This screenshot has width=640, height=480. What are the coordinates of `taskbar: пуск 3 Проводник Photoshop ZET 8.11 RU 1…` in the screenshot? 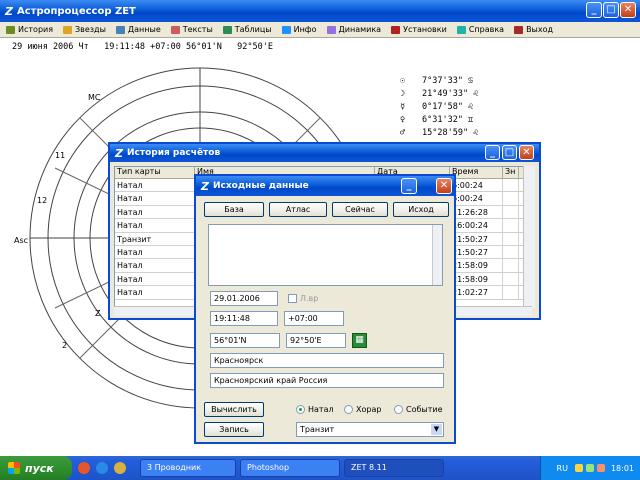 It's located at (320, 468).